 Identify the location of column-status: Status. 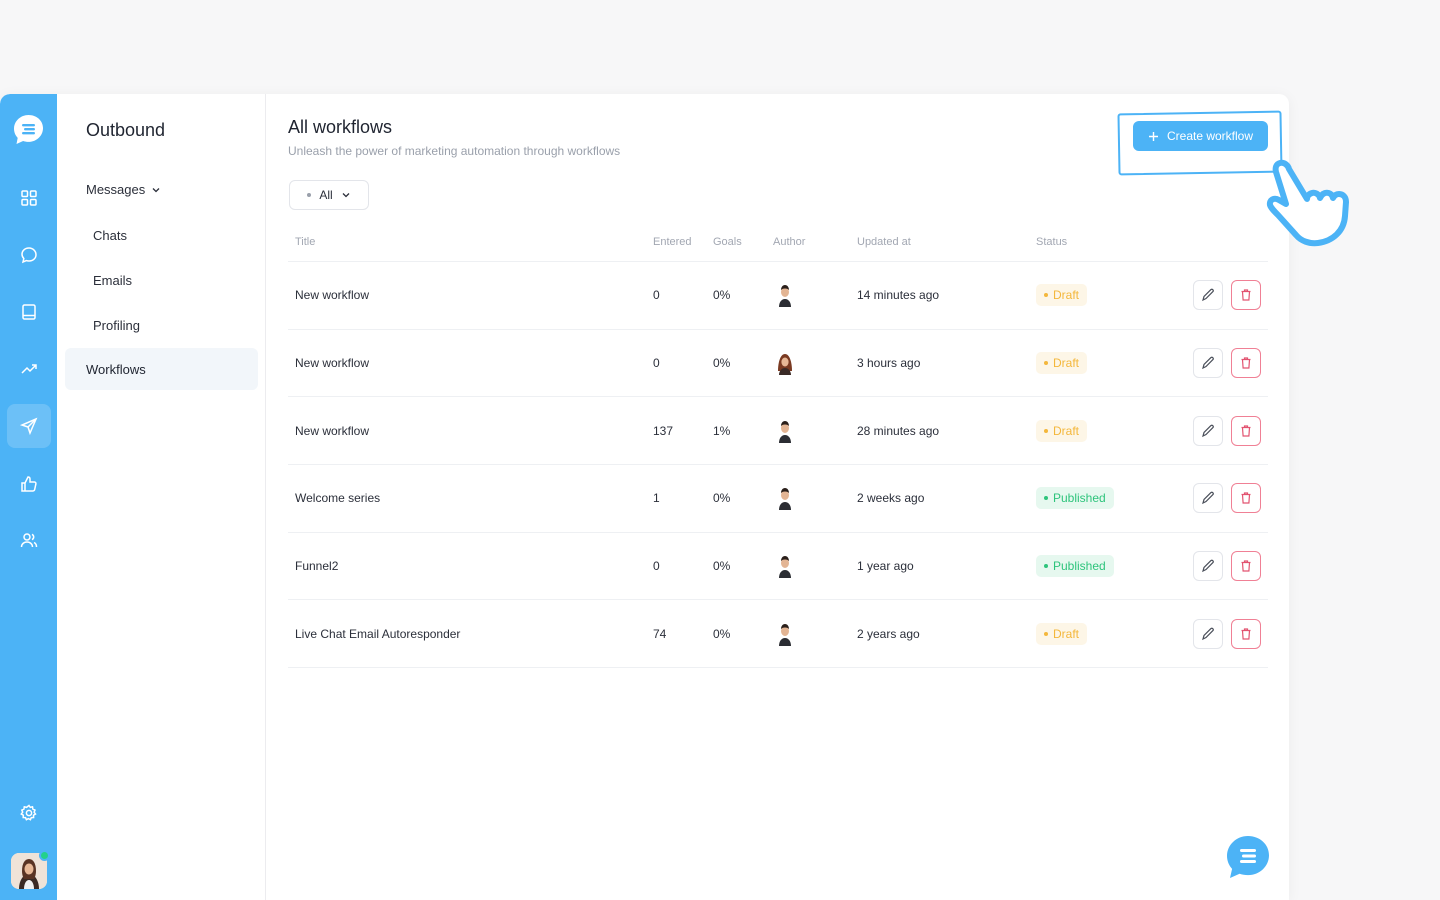
(1051, 242).